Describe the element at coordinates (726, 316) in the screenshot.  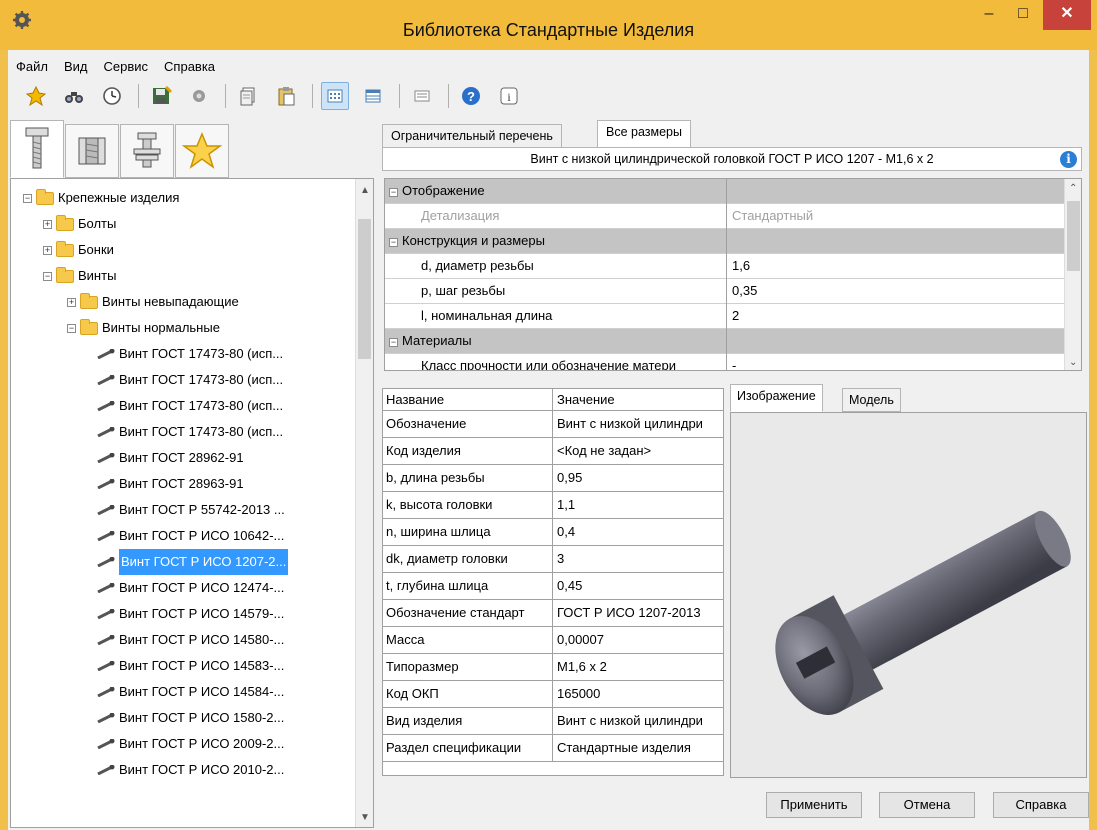
I see `grid-property-row: l, номинальная длина 2` at that location.